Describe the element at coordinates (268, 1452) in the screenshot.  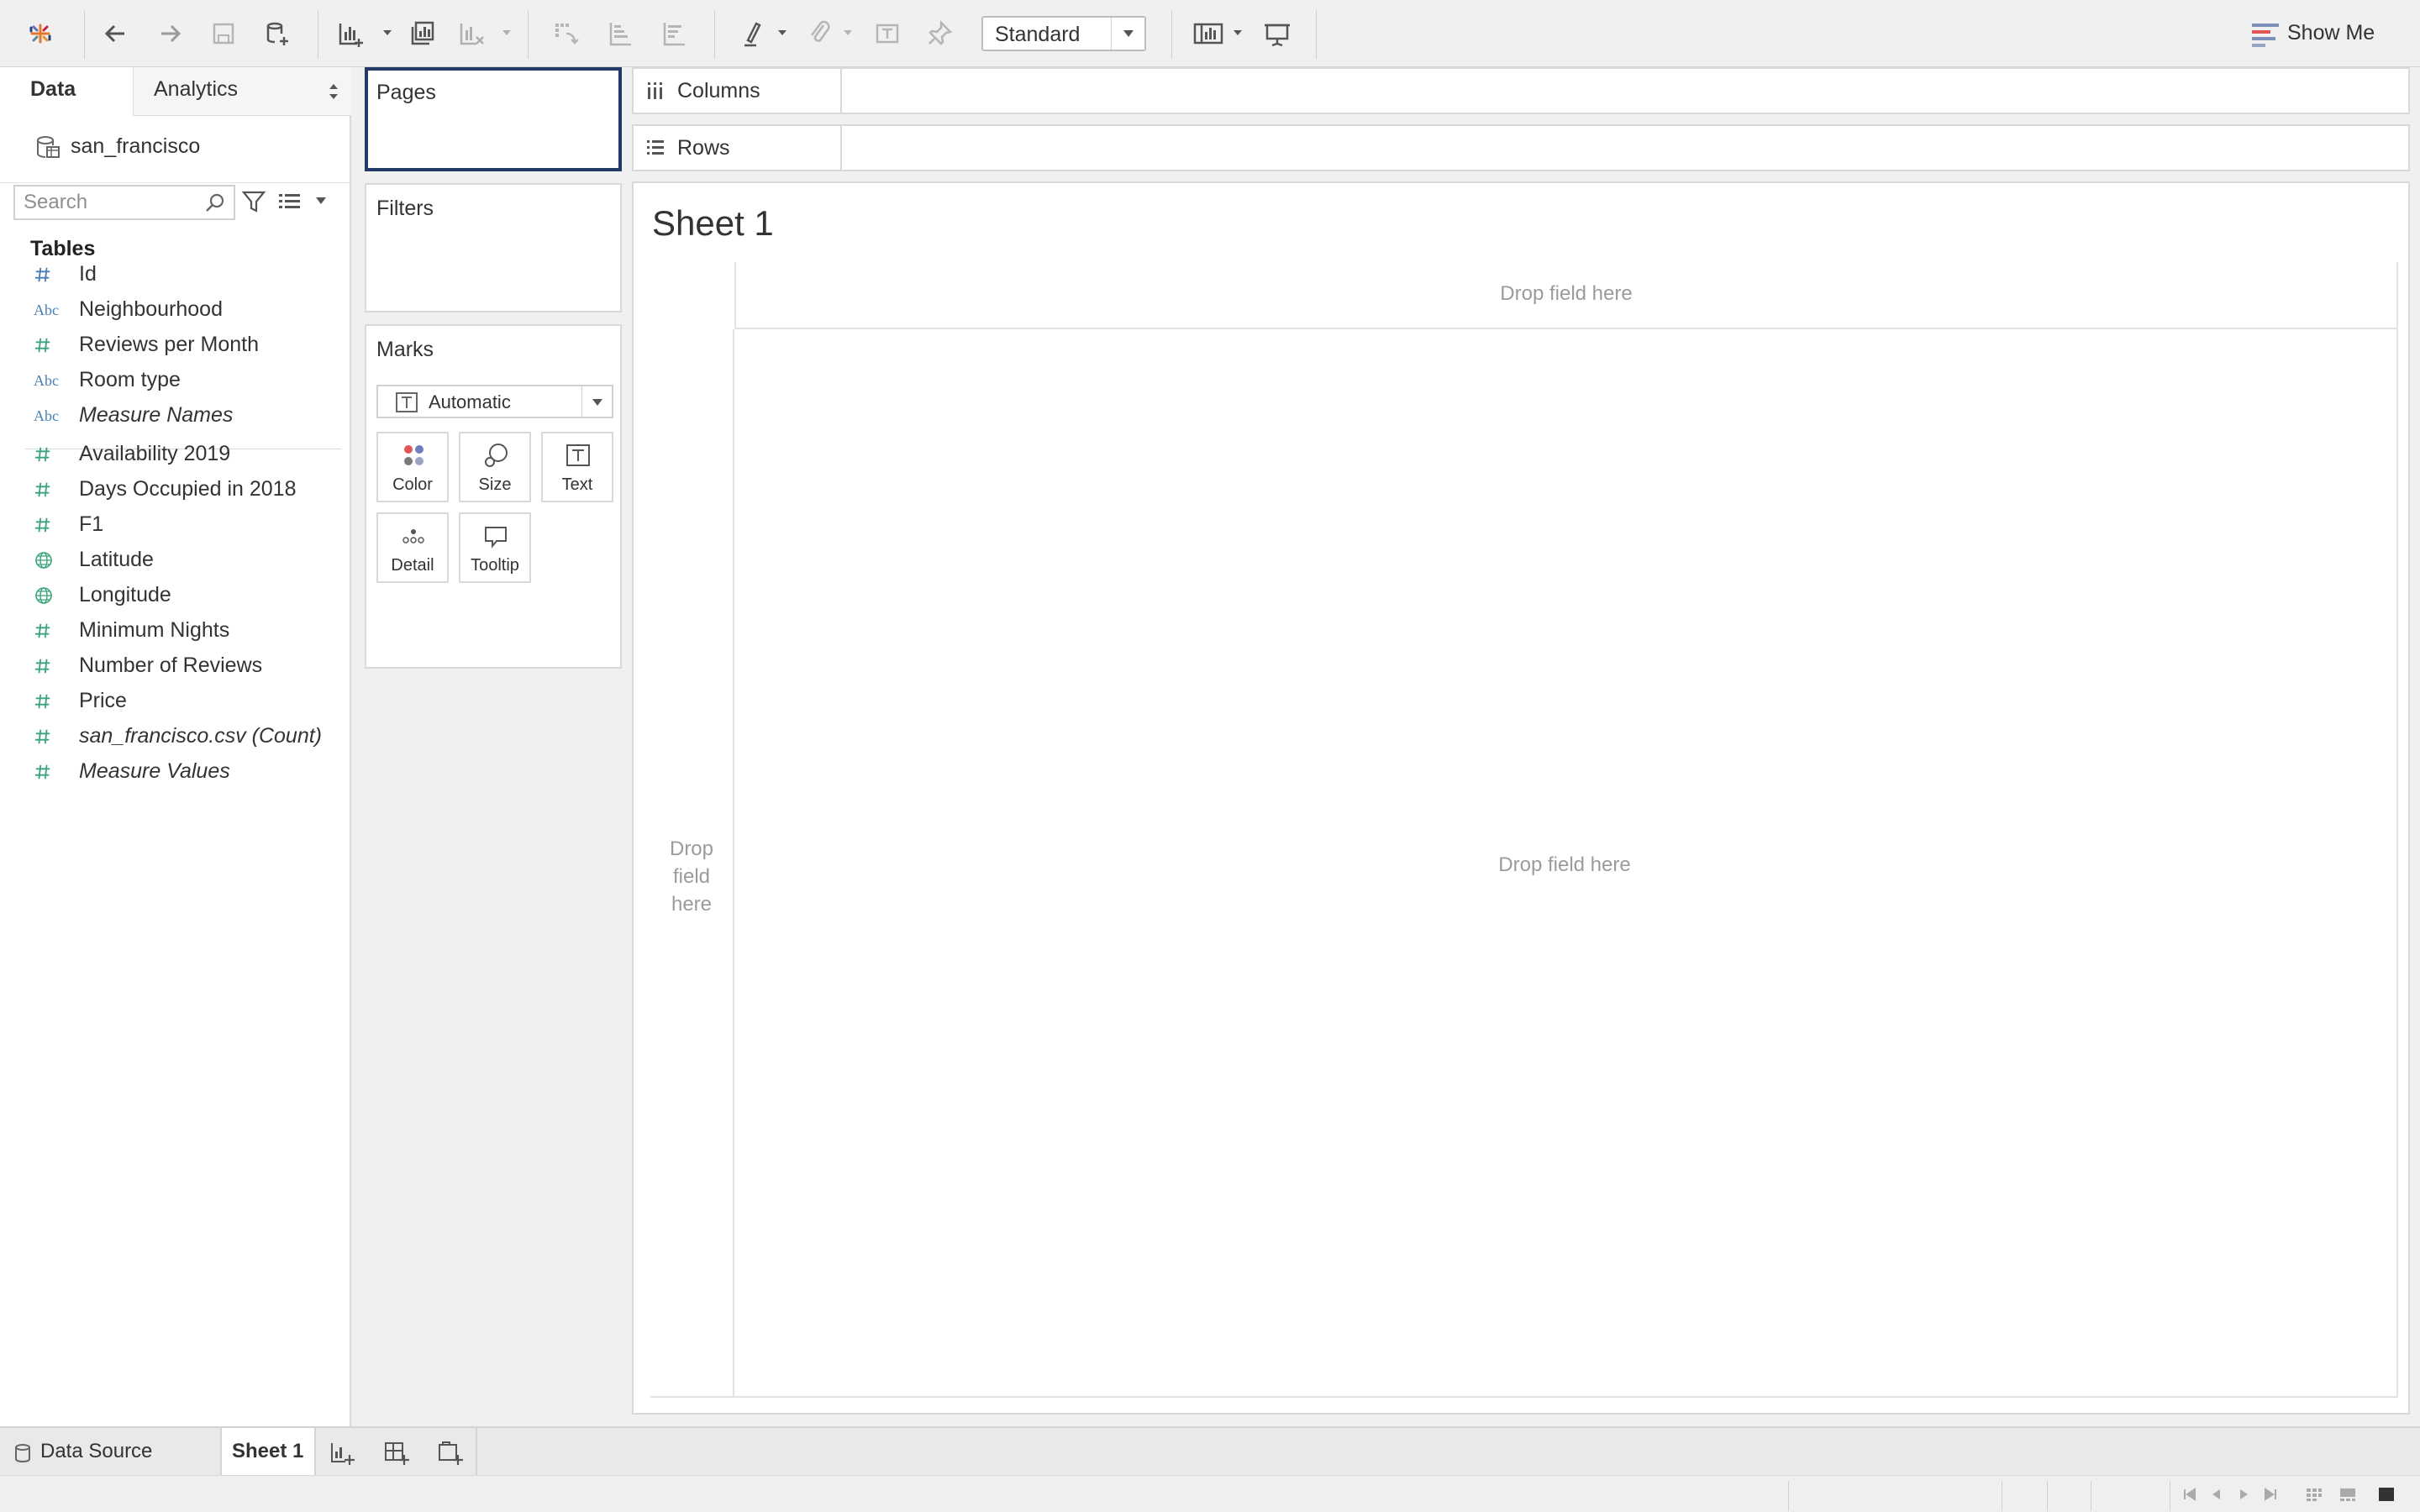
I see `tab-sheet-1: Sheet 1` at that location.